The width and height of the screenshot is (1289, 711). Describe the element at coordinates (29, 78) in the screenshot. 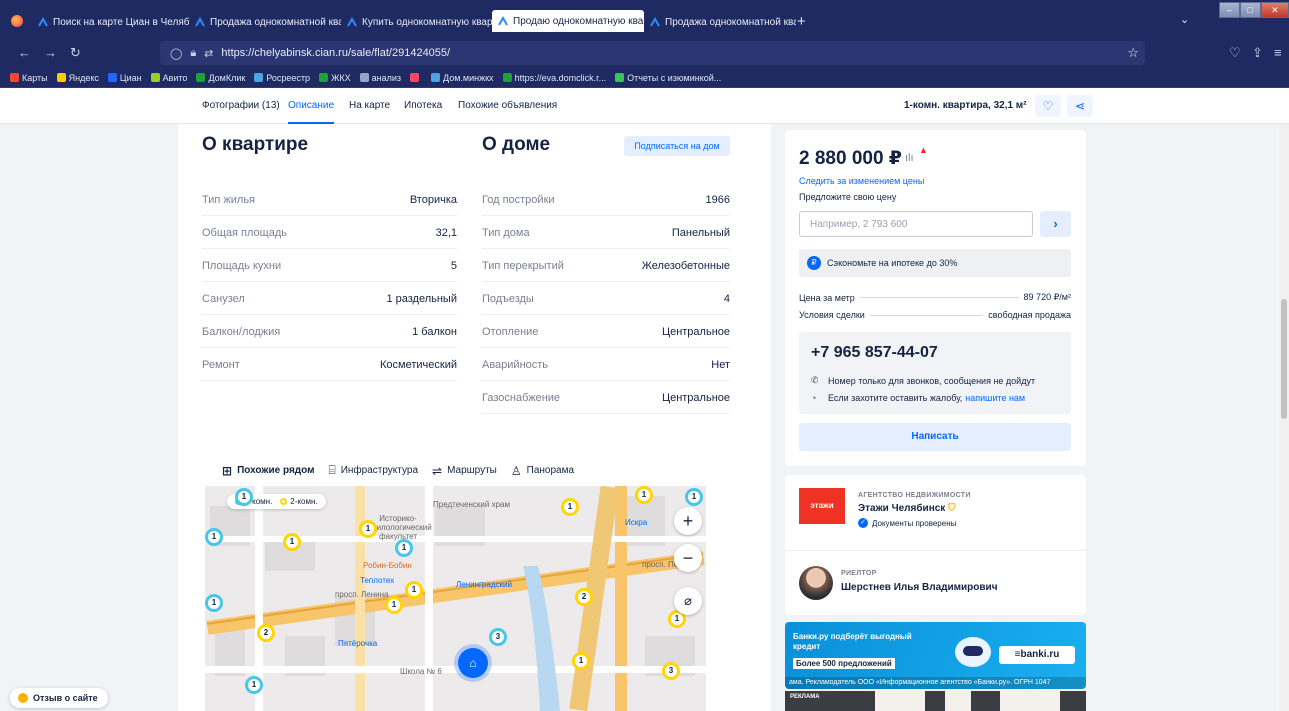

I see `bookmark-item: Карты` at that location.